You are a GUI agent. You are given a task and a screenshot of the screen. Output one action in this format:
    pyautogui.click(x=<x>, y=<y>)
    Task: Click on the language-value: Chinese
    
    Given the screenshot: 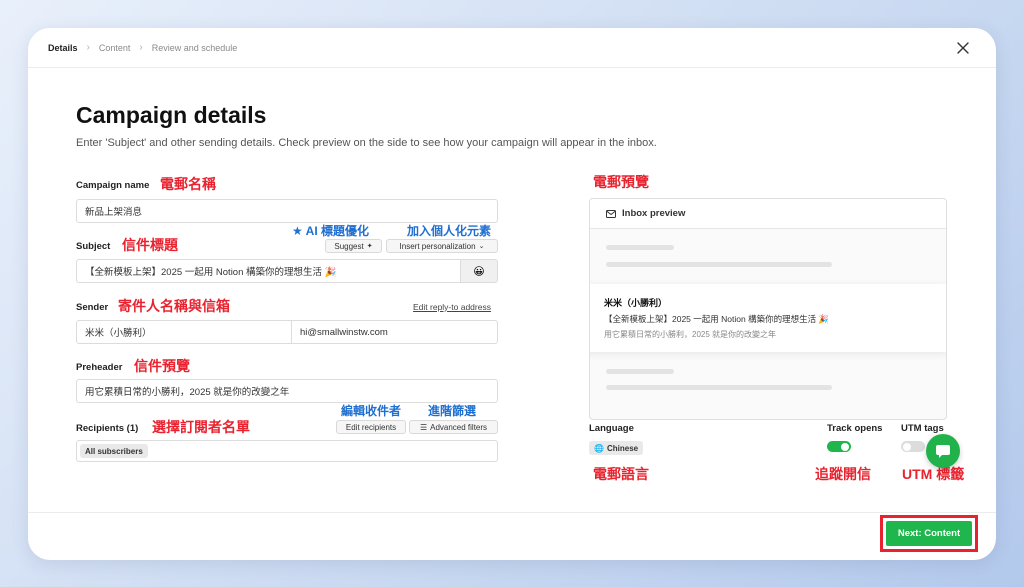 What is the action you would take?
    pyautogui.click(x=622, y=448)
    